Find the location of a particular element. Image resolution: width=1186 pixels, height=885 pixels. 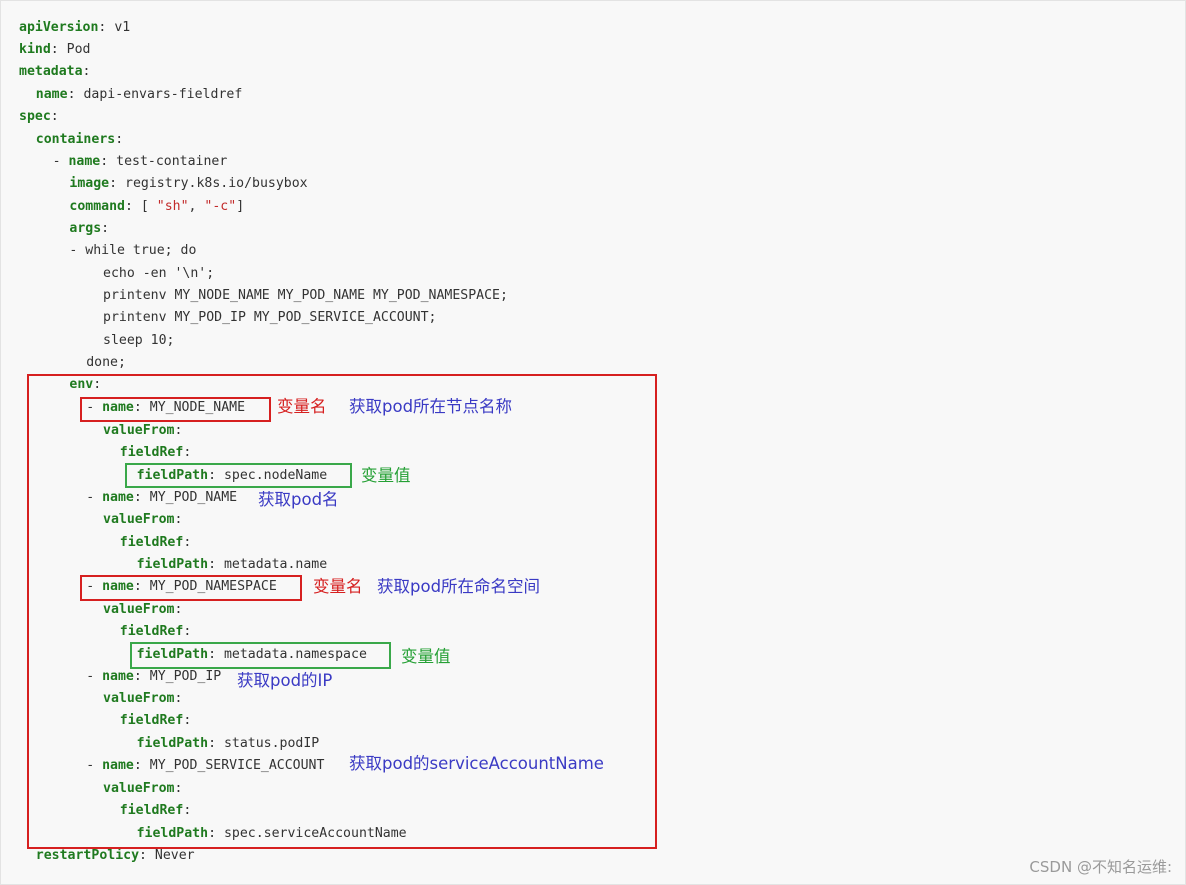

code-line: name: dapi-envars-fieldref is located at coordinates (139, 95).